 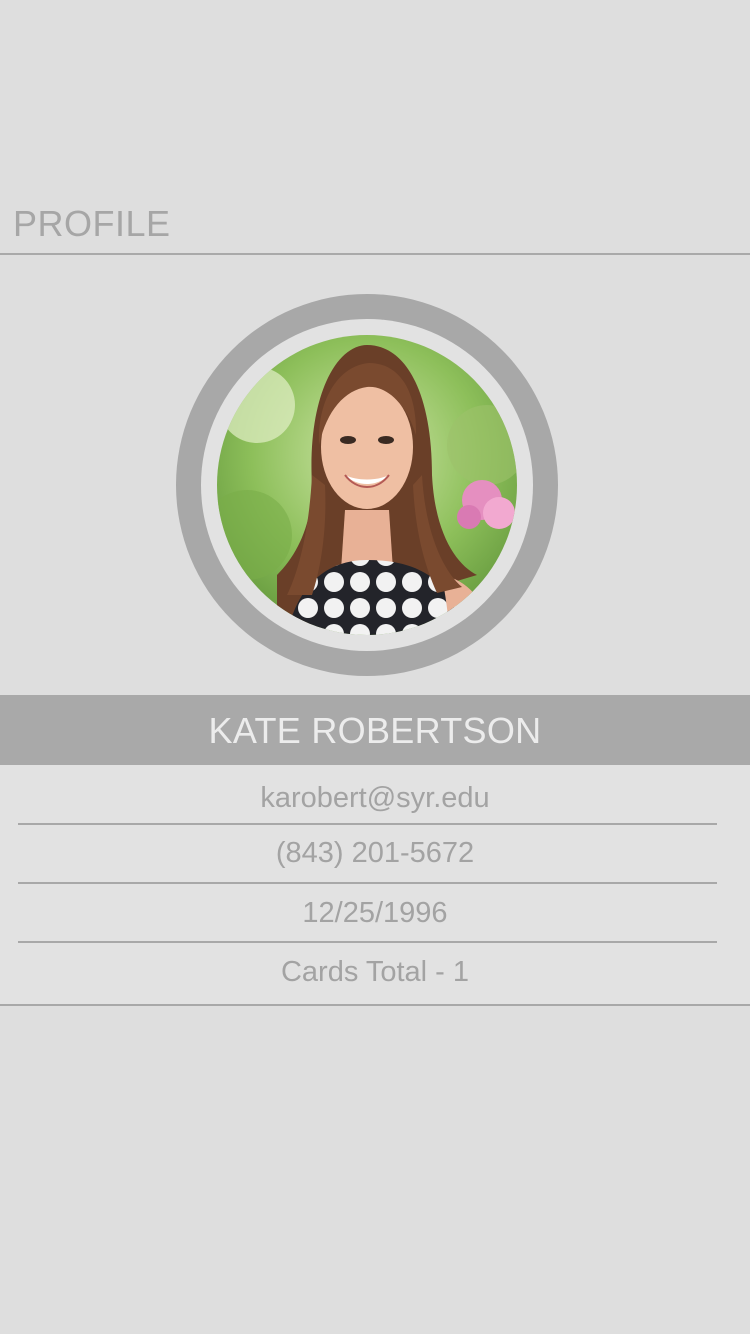 I want to click on cards-total: Cards Total - 1, so click(x=375, y=972).